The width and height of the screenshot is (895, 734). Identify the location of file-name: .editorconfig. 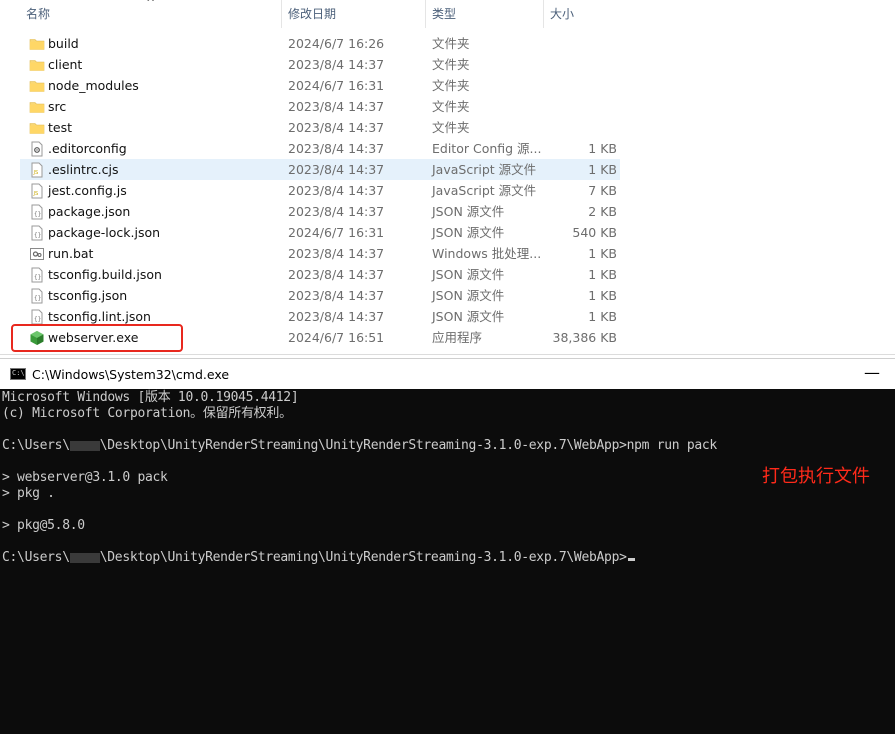
(87, 148).